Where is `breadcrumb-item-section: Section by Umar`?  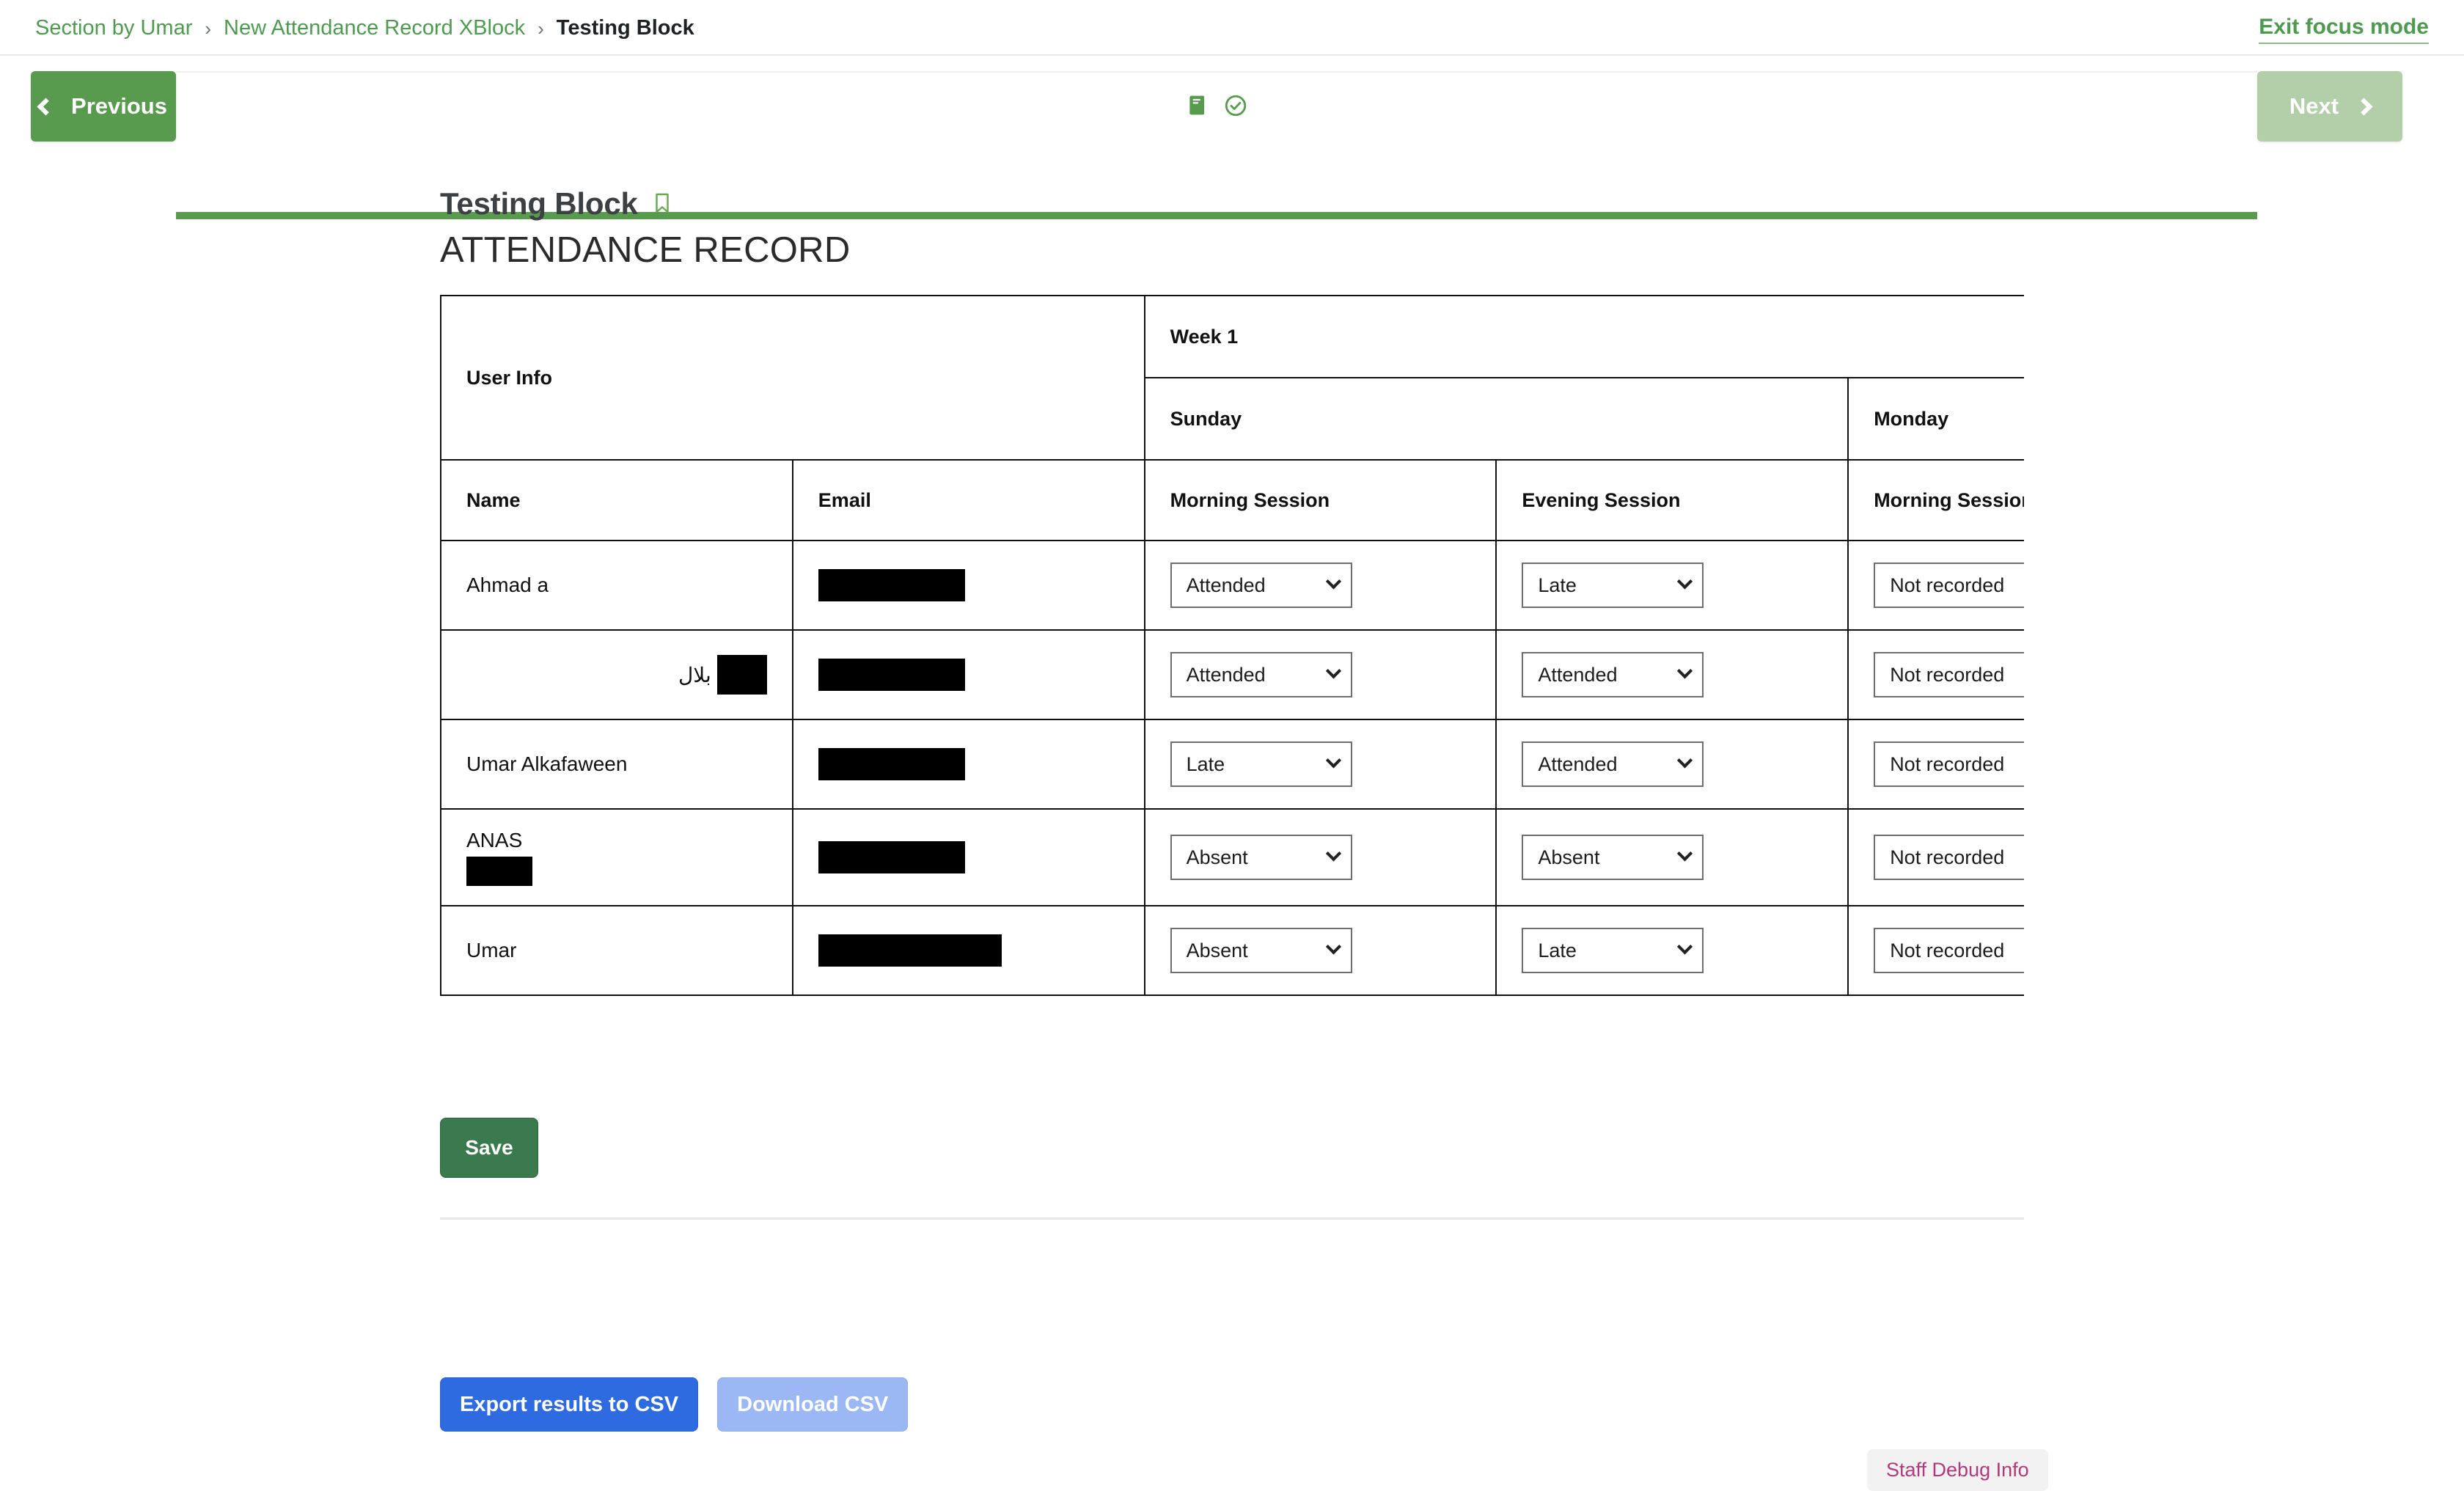
breadcrumb-item-section: Section by Umar is located at coordinates (113, 28).